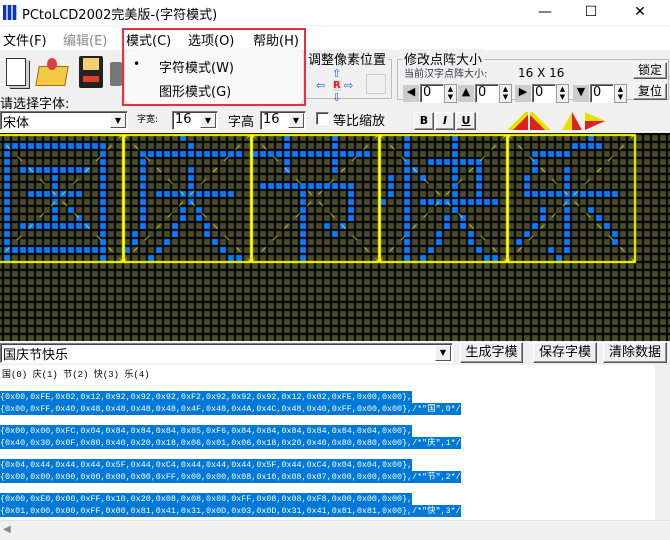  I want to click on highlight-box, so click(214, 67).